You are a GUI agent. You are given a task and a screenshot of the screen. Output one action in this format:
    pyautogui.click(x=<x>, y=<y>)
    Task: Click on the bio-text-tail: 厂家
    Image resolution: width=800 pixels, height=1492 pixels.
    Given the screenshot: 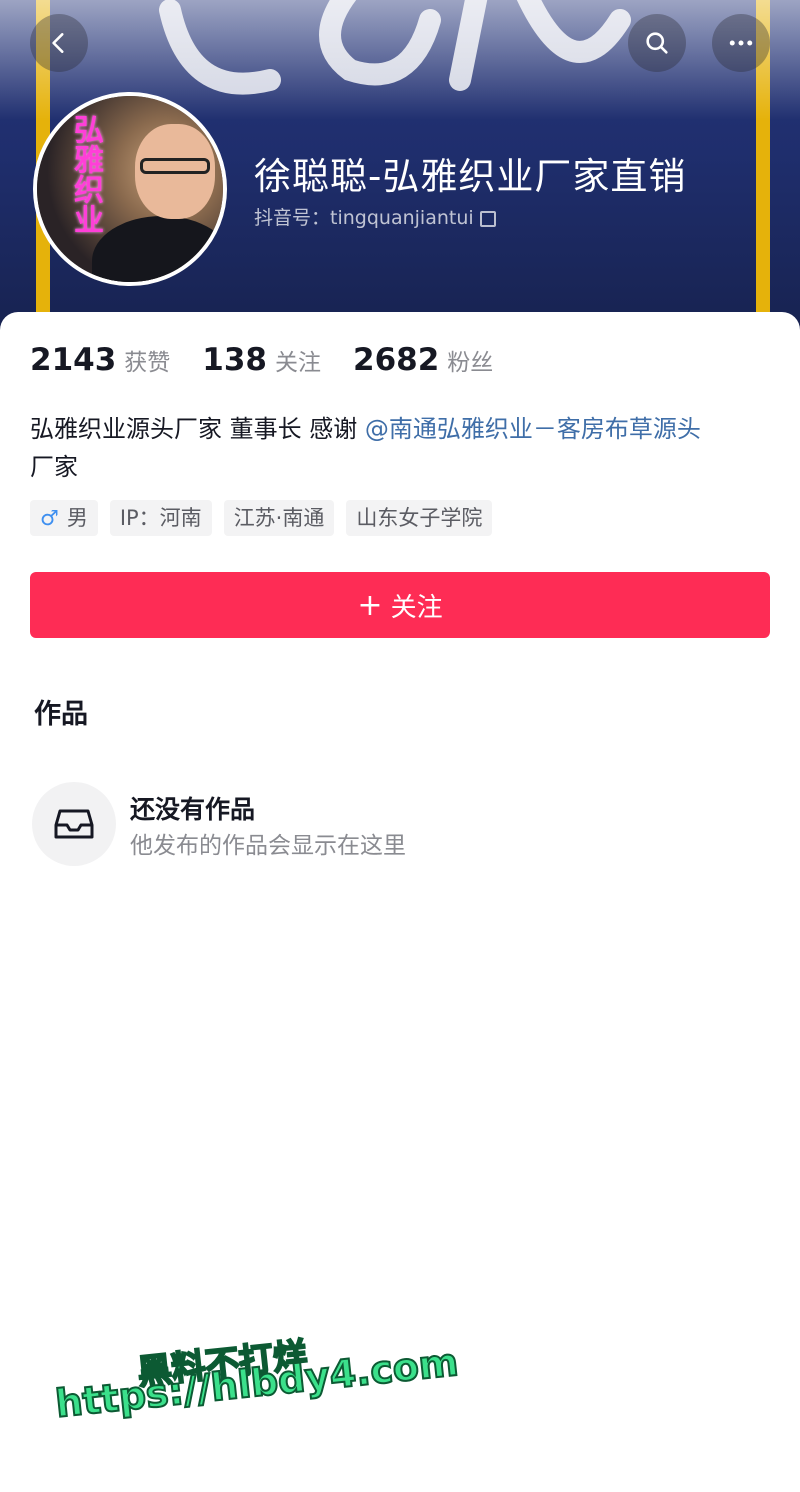 What is the action you would take?
    pyautogui.click(x=54, y=467)
    